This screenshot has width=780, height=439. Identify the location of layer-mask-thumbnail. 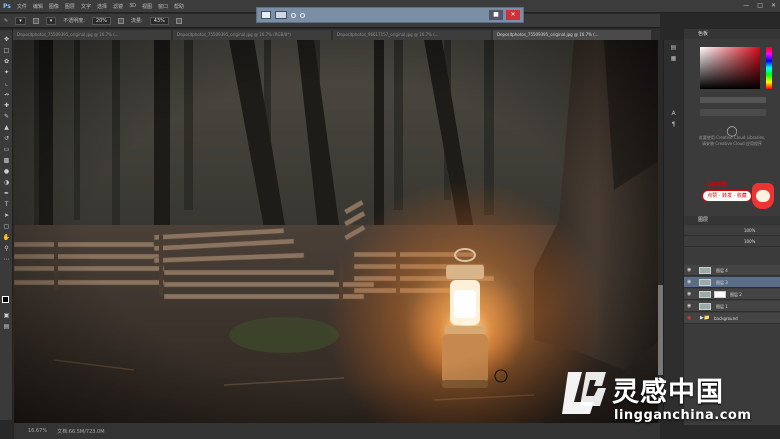
(720, 294).